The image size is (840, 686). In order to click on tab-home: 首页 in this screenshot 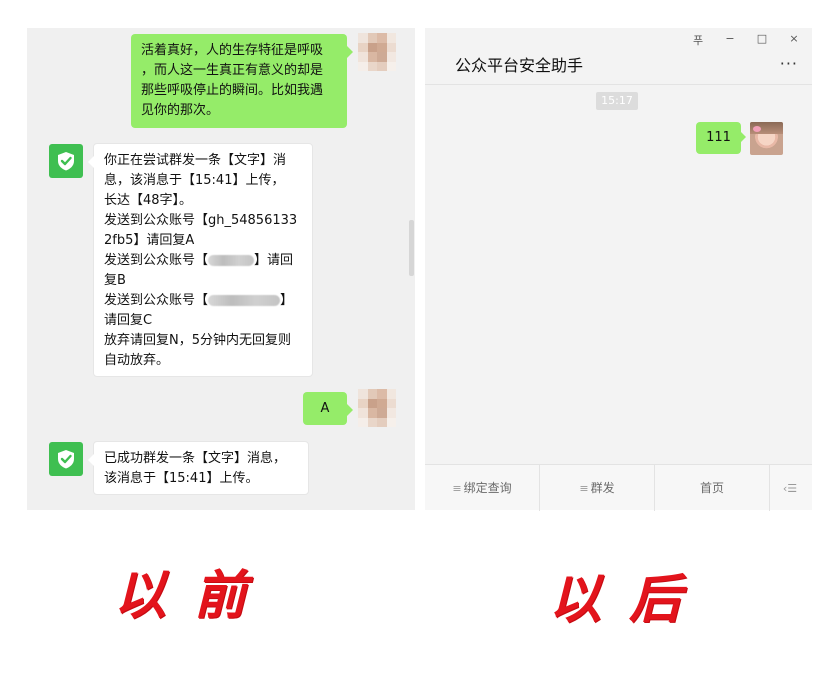, I will do `click(712, 488)`.